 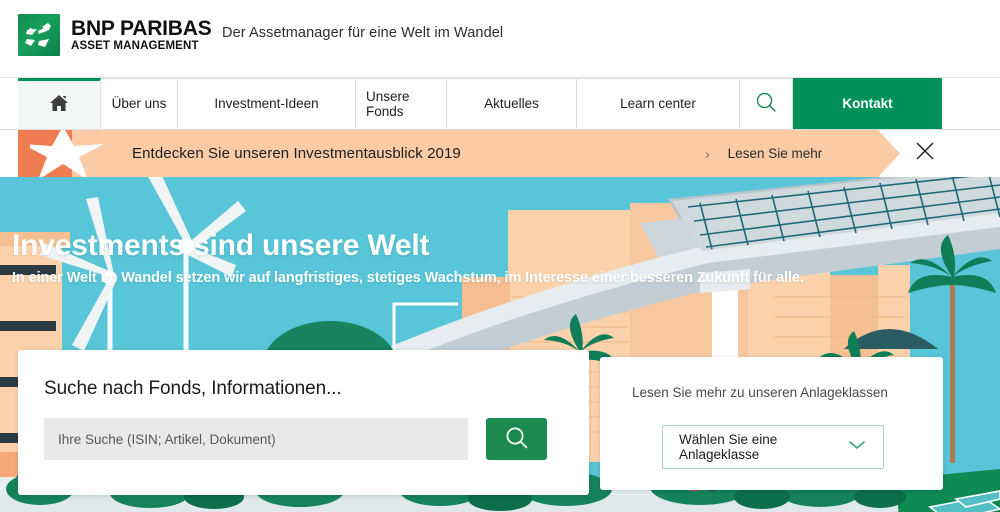 I want to click on search-submit-button, so click(x=516, y=439).